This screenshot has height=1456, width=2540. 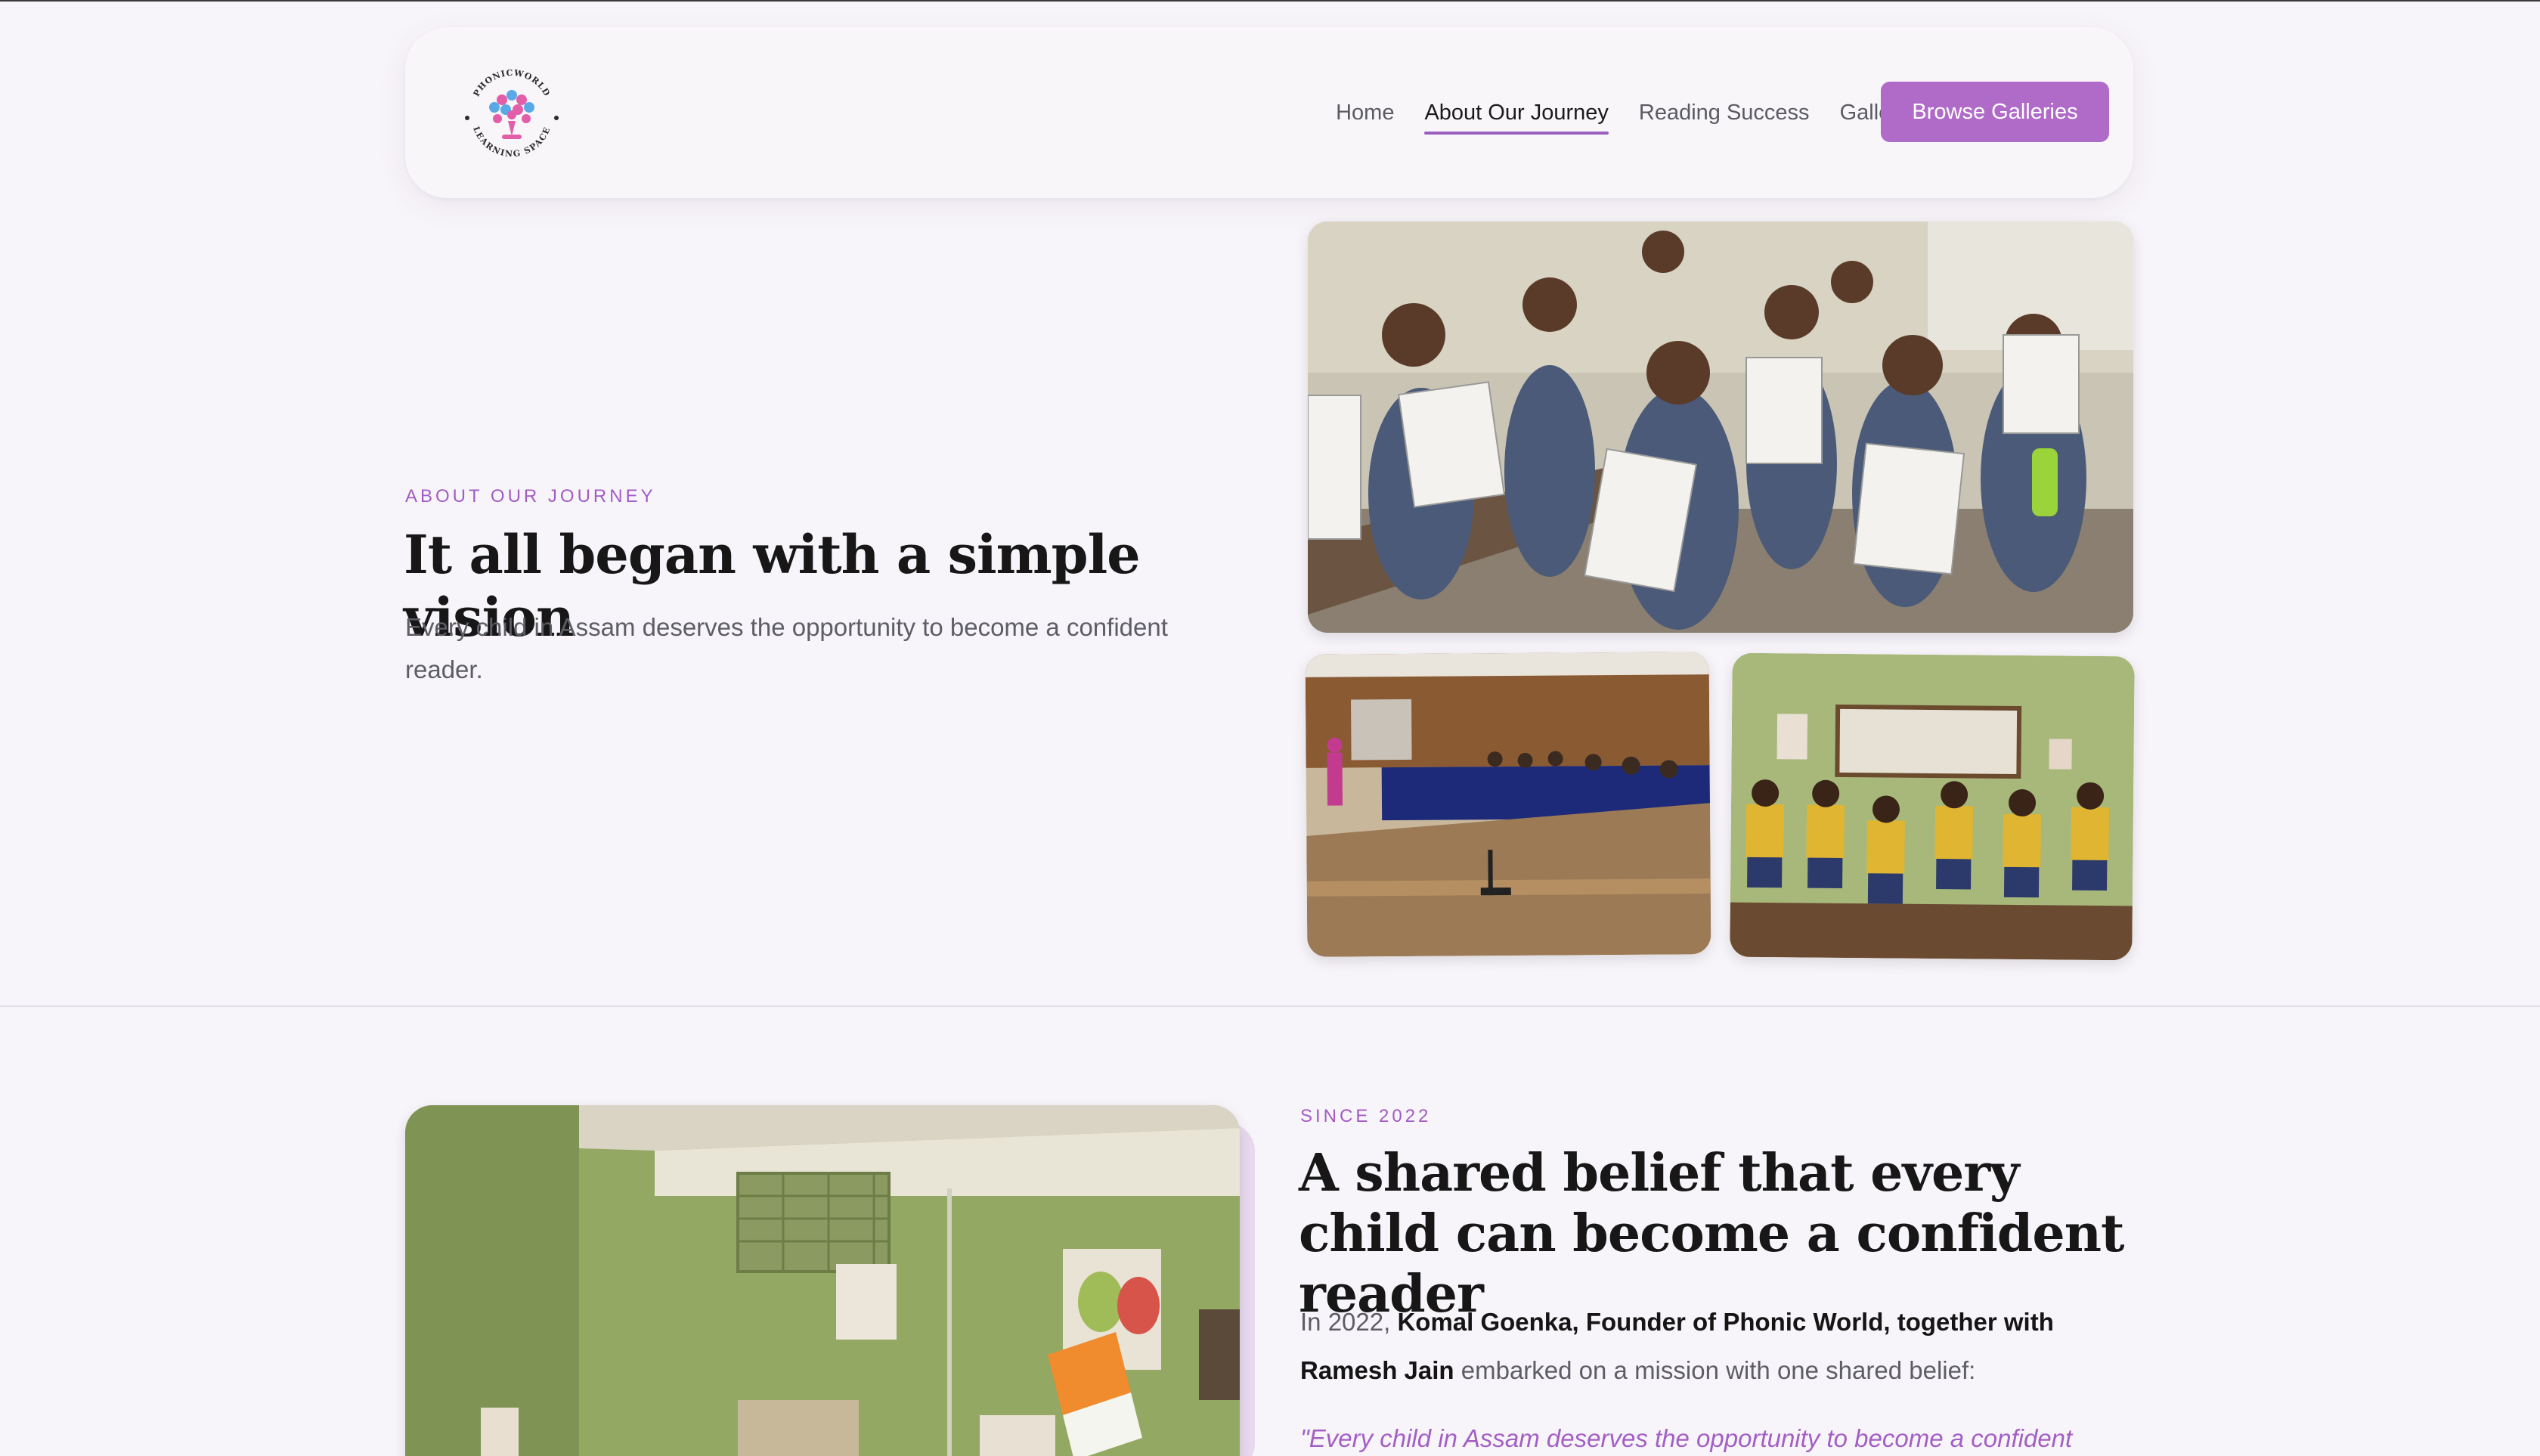 I want to click on hero-eyebrow: ABOUT OUR JOURNEY, so click(x=530, y=497).